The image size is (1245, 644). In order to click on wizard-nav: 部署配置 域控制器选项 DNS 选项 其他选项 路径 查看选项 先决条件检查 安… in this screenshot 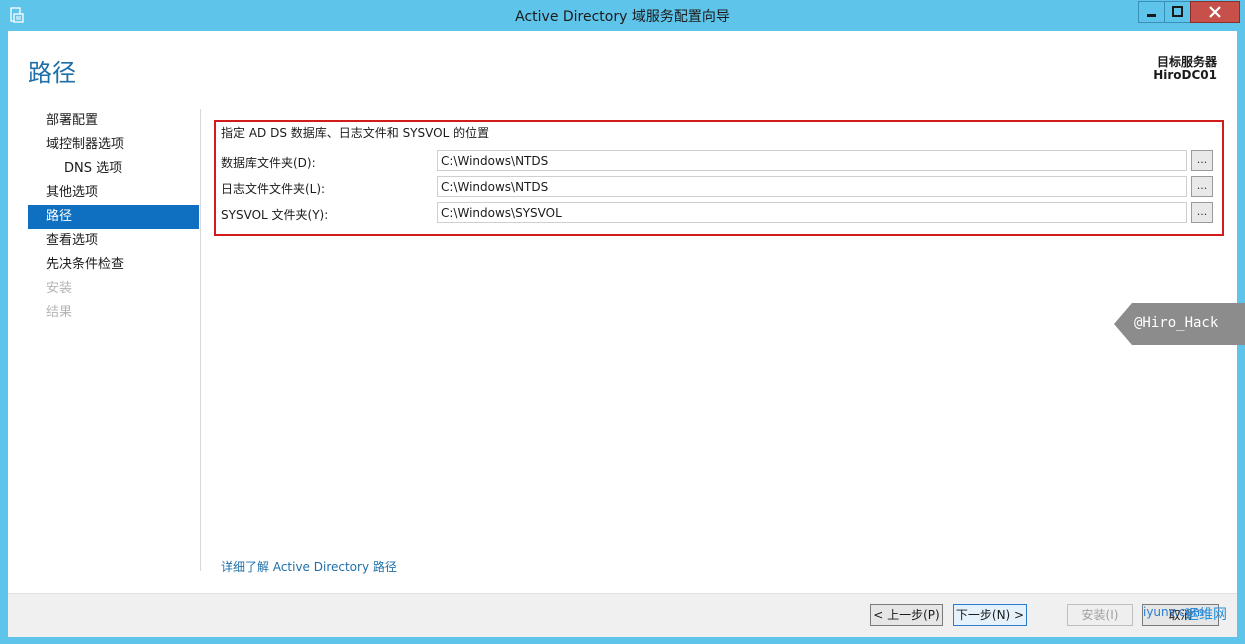, I will do `click(113, 217)`.